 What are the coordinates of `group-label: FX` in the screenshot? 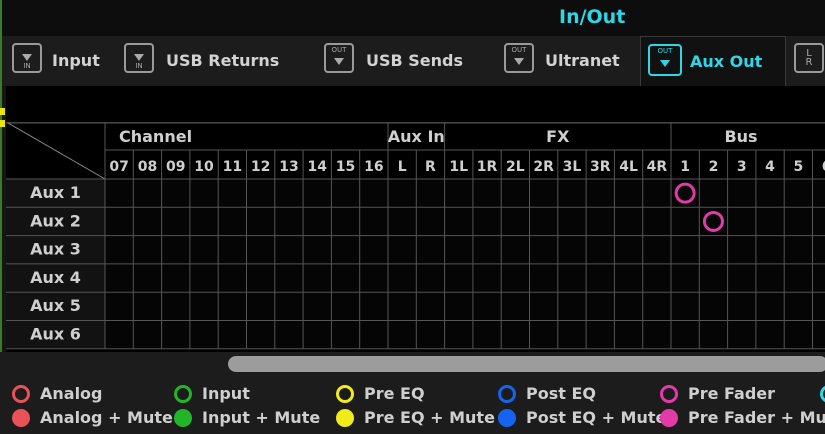 It's located at (558, 136).